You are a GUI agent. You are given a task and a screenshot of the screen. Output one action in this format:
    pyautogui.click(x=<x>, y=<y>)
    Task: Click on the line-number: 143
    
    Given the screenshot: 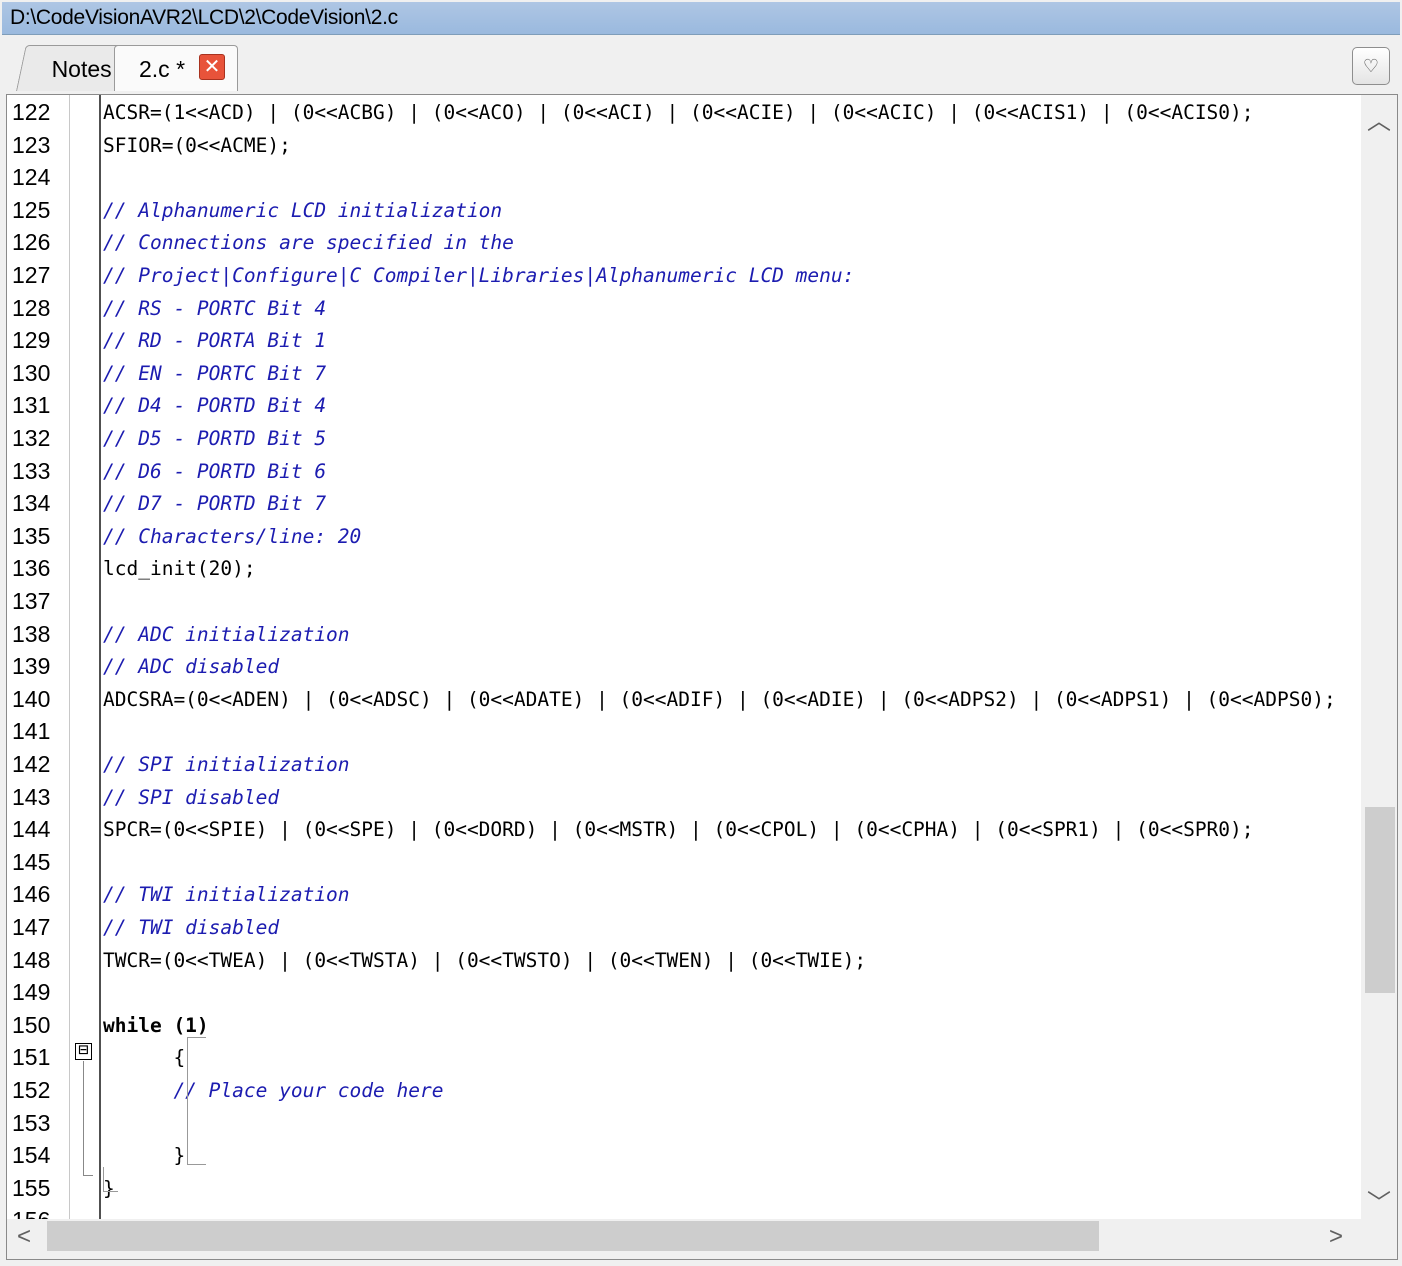 What is the action you would take?
    pyautogui.click(x=31, y=796)
    